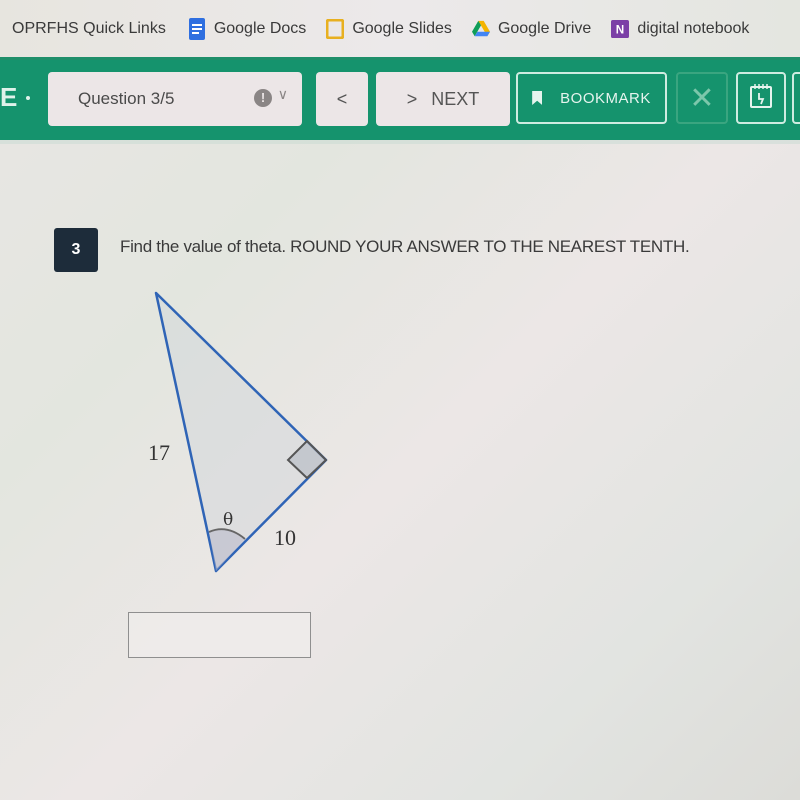  I want to click on bookmark-button: BOOKMARK, so click(591, 98).